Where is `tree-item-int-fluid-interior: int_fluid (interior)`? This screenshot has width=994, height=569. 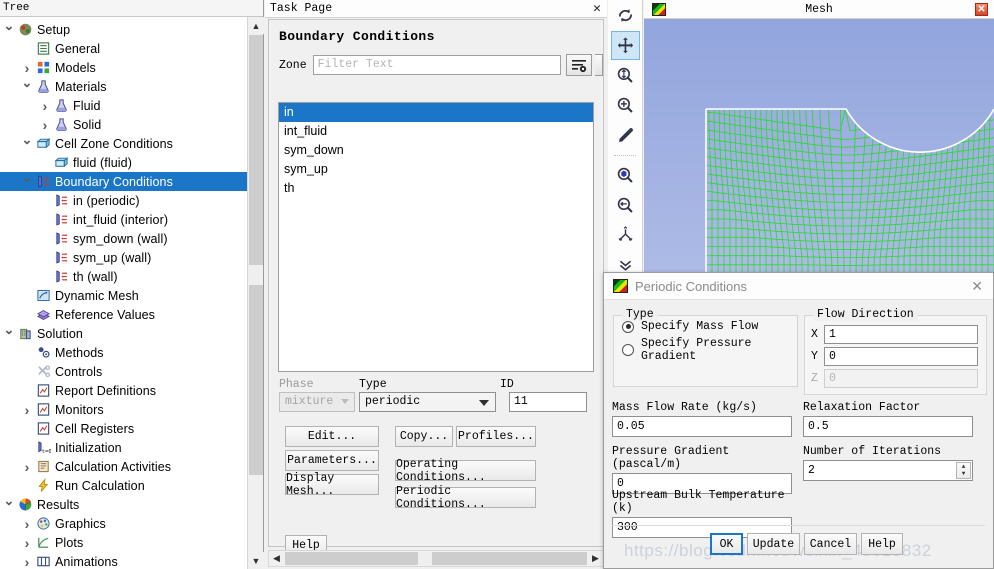 tree-item-int-fluid-interior: int_fluid (interior) is located at coordinates (123, 219).